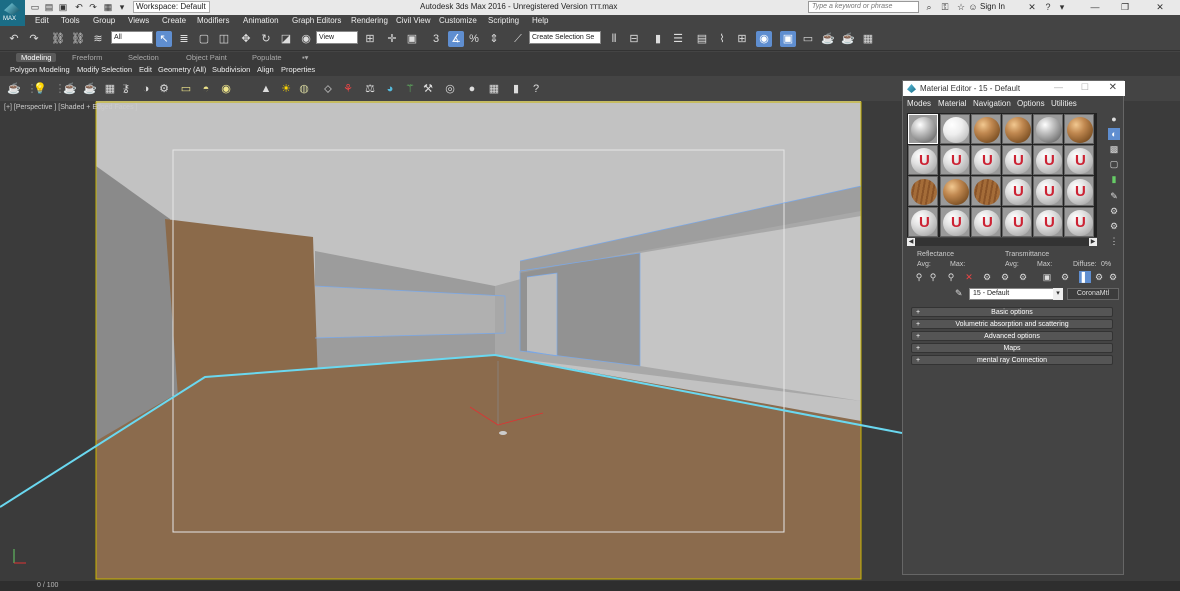 The height and width of the screenshot is (591, 1180). What do you see at coordinates (1160, 7) in the screenshot?
I see `close-button: ✕` at bounding box center [1160, 7].